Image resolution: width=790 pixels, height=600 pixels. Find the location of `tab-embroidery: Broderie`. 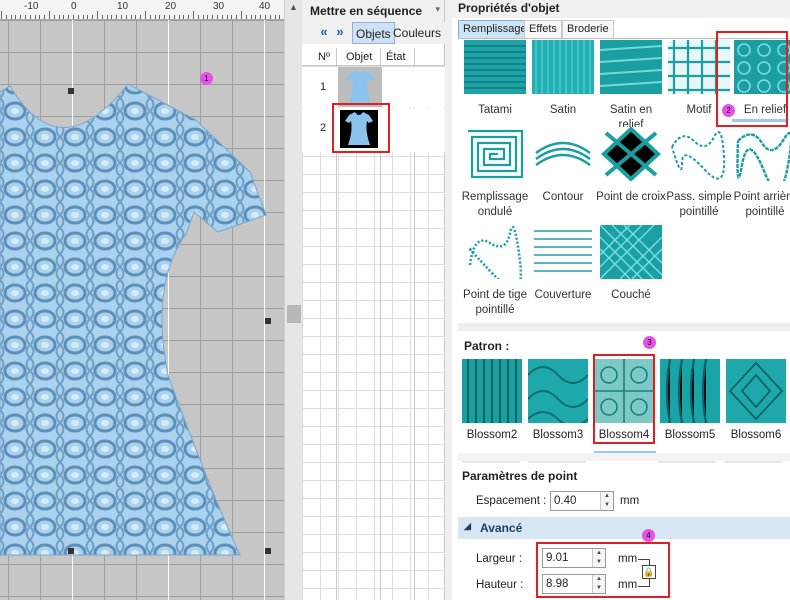

tab-embroidery: Broderie is located at coordinates (588, 29).